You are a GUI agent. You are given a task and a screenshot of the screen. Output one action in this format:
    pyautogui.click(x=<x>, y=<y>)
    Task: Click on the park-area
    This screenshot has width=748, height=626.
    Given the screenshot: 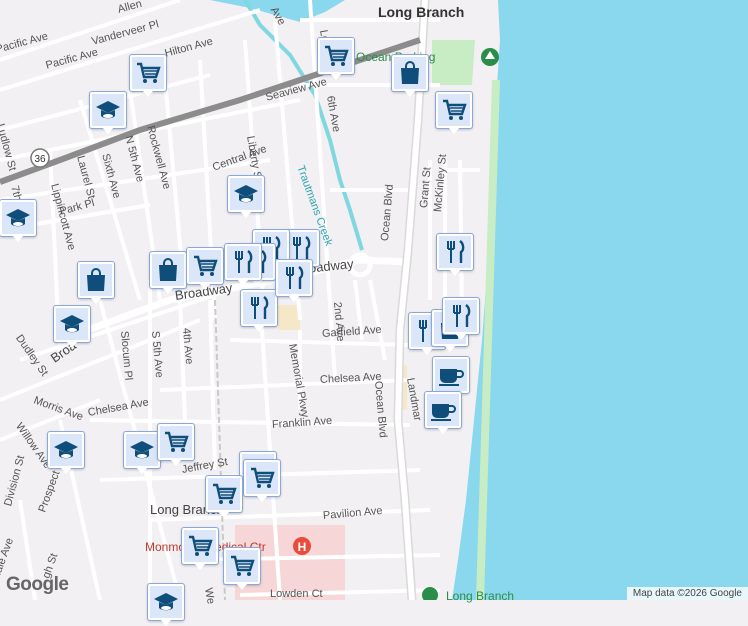 What is the action you would take?
    pyautogui.click(x=453, y=62)
    